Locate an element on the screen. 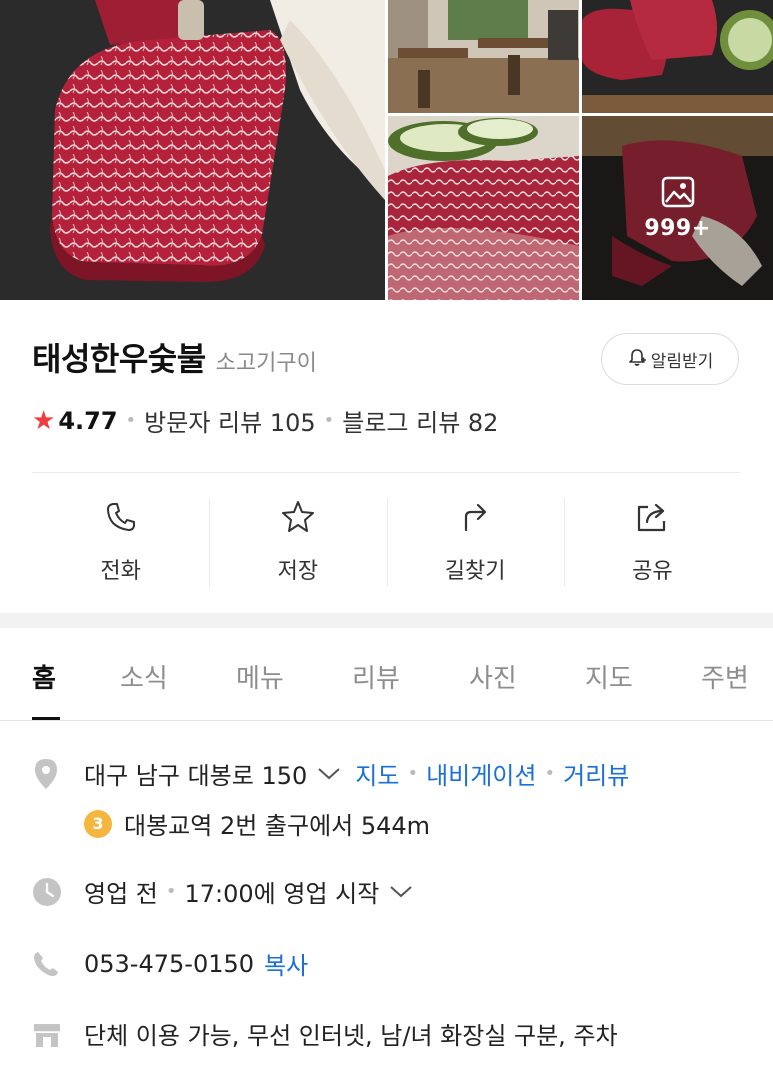 This screenshot has height=1076, width=773. more-photos-overlay: 999+ is located at coordinates (677, 208).